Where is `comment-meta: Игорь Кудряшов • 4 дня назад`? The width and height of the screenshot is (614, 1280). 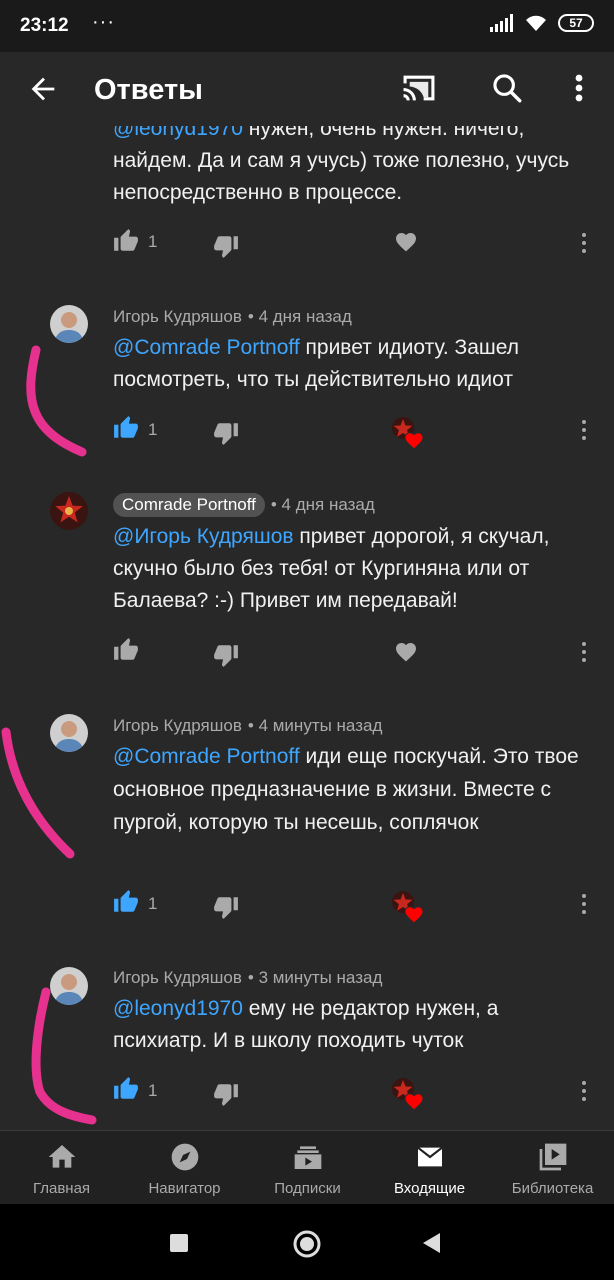 comment-meta: Игорь Кудряшов • 4 дня назад is located at coordinates (232, 317).